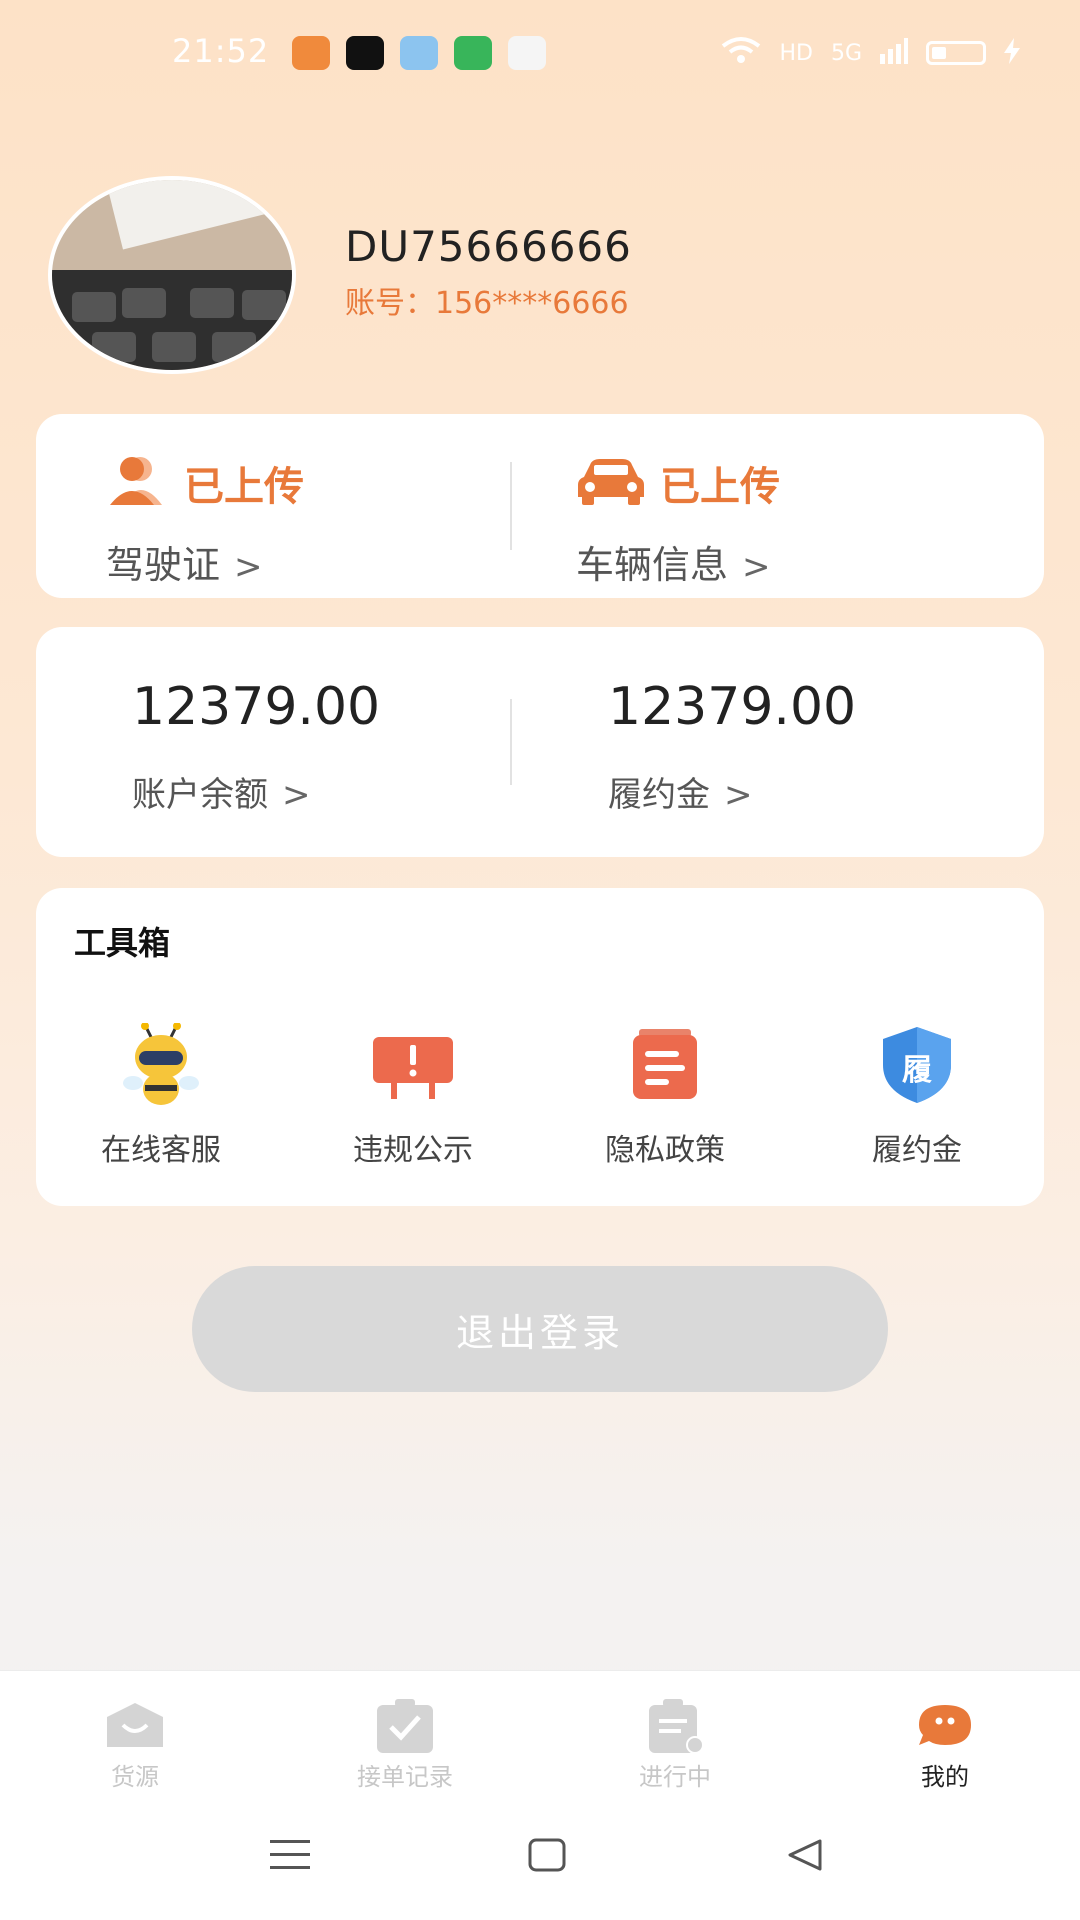 Image resolution: width=1080 pixels, height=1920 pixels. I want to click on vehicle-info-status: 已上传, so click(720, 487).